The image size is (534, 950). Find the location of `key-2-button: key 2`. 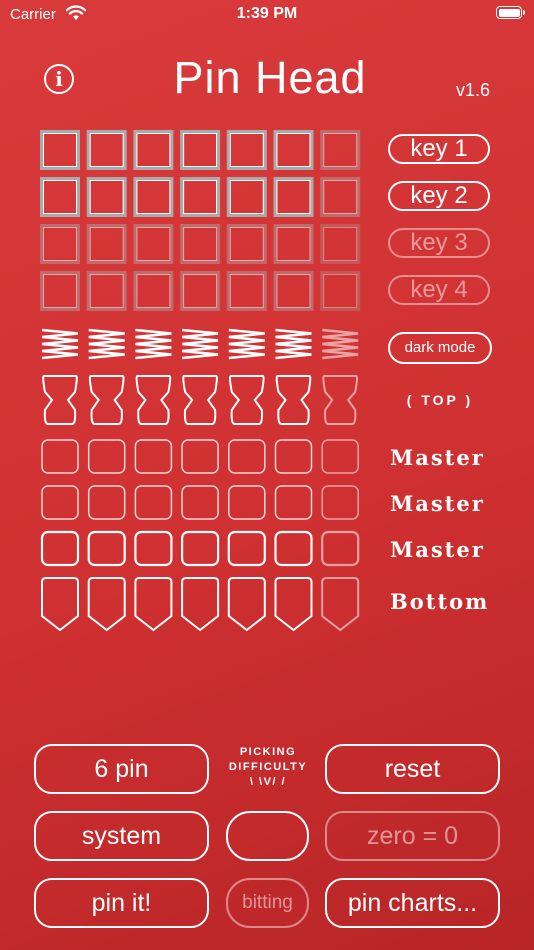

key-2-button: key 2 is located at coordinates (439, 196).